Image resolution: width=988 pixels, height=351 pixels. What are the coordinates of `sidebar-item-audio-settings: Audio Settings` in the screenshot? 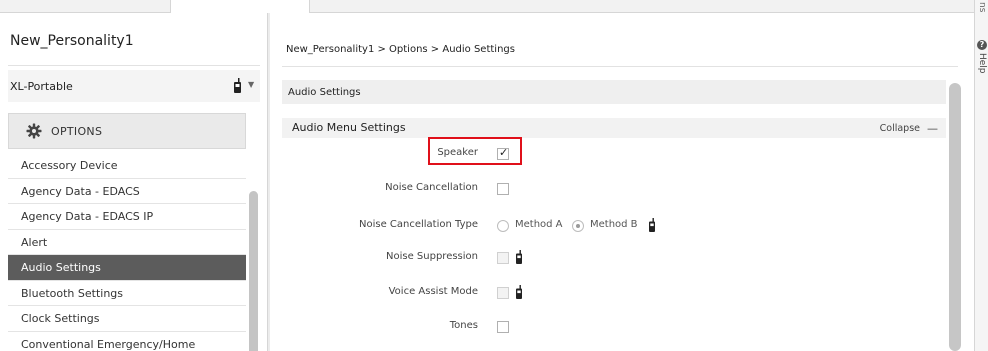 It's located at (127, 268).